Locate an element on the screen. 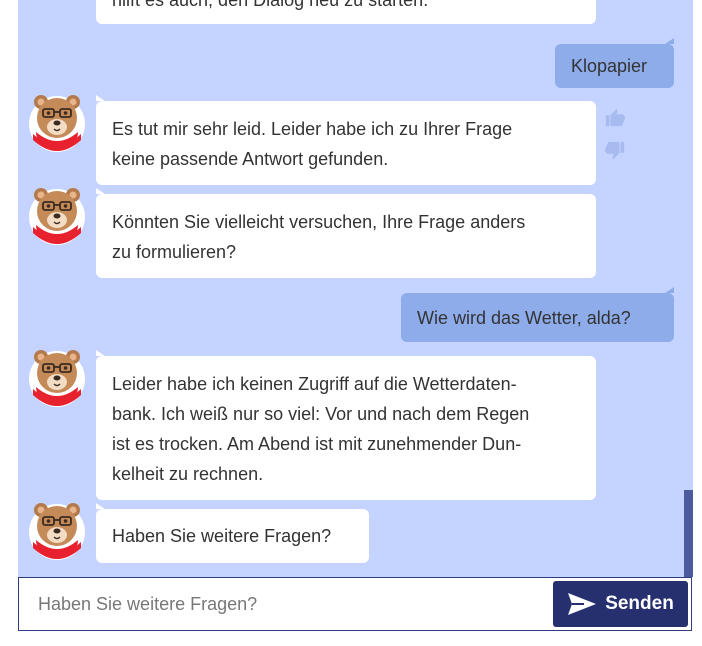 The width and height of the screenshot is (702, 646). thumbs-up-icon is located at coordinates (615, 117).